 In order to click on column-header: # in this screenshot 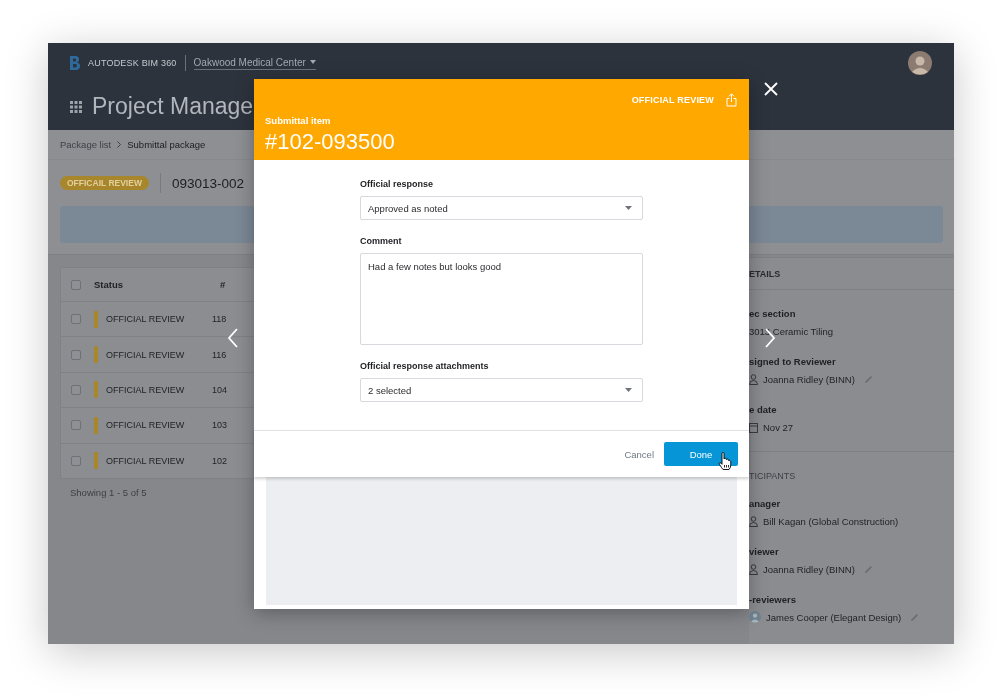, I will do `click(223, 284)`.